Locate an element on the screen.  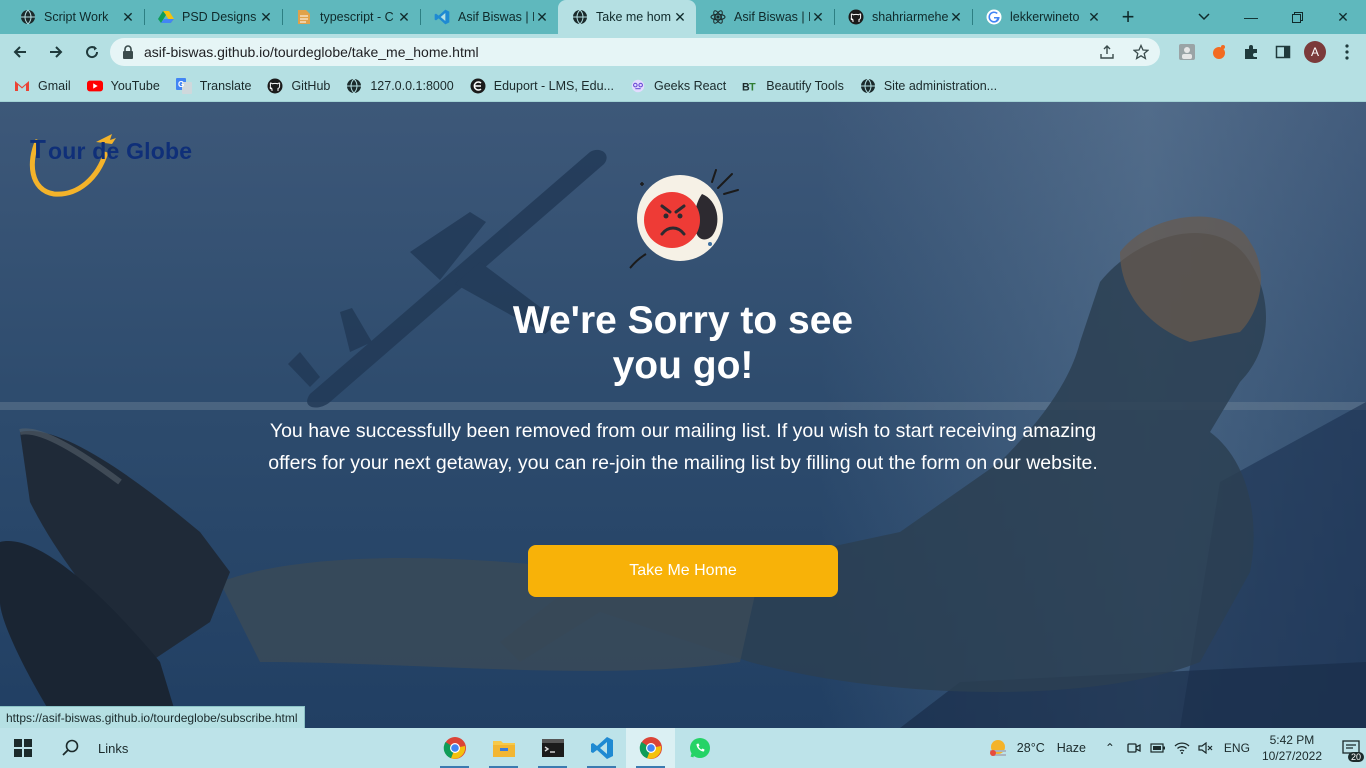
browser-tab: typescript - C ✕ is located at coordinates (351, 17).